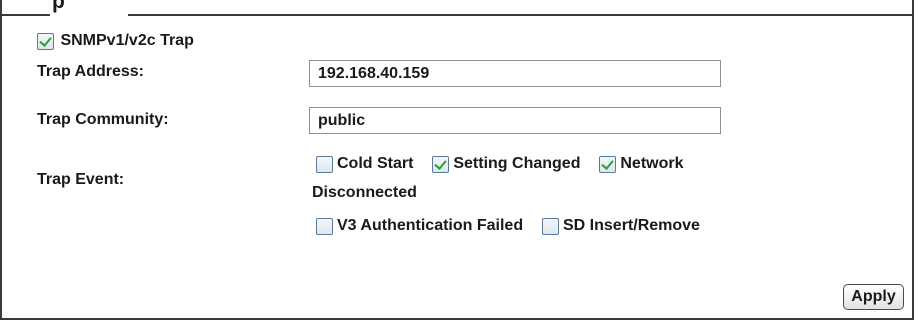 The height and width of the screenshot is (320, 918). What do you see at coordinates (90, 71) in the screenshot?
I see `trap-address-label: Trap Address:` at bounding box center [90, 71].